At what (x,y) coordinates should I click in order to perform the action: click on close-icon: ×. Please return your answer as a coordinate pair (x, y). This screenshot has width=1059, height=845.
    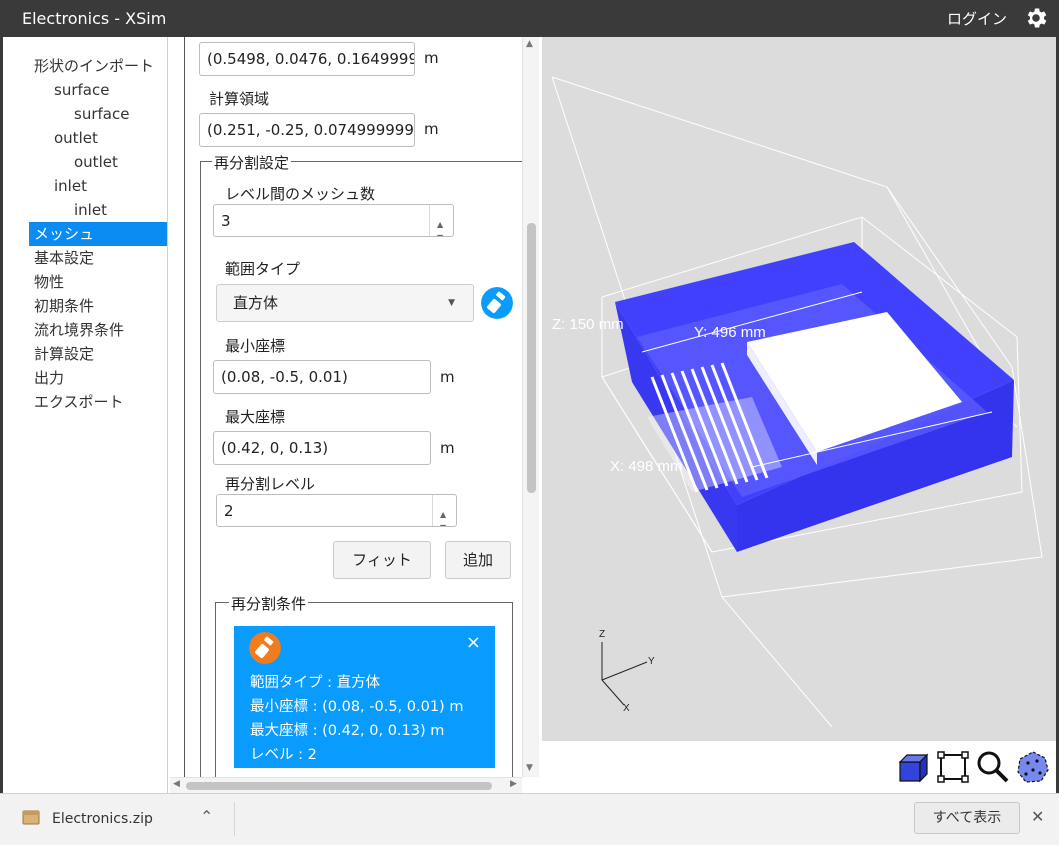
    Looking at the image, I should click on (473, 642).